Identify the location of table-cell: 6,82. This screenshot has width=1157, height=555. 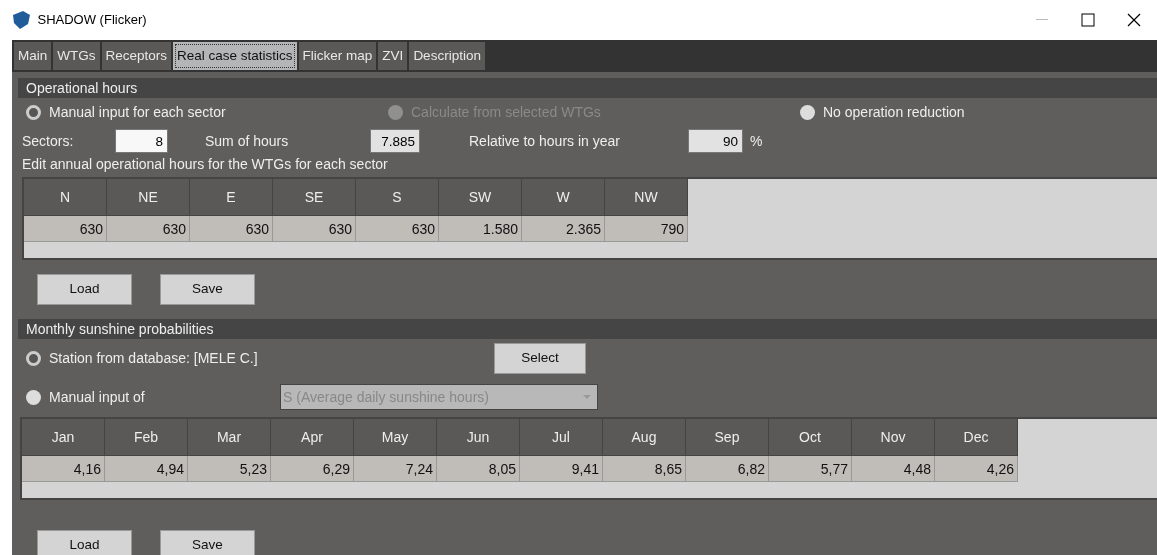
(727, 469).